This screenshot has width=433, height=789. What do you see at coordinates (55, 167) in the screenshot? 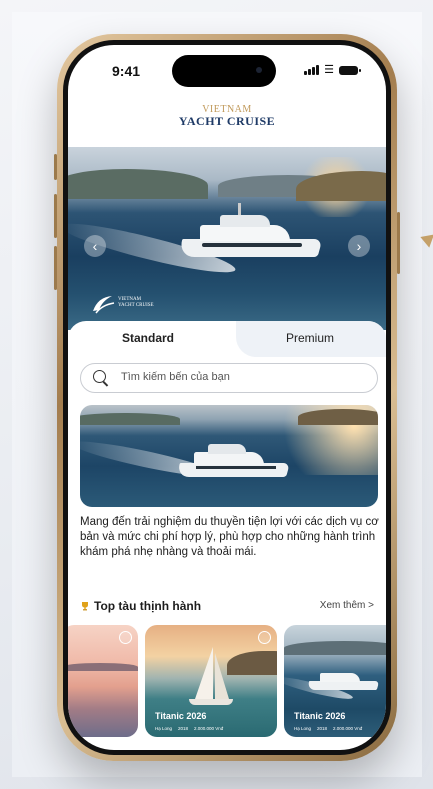
I see `action-button` at bounding box center [55, 167].